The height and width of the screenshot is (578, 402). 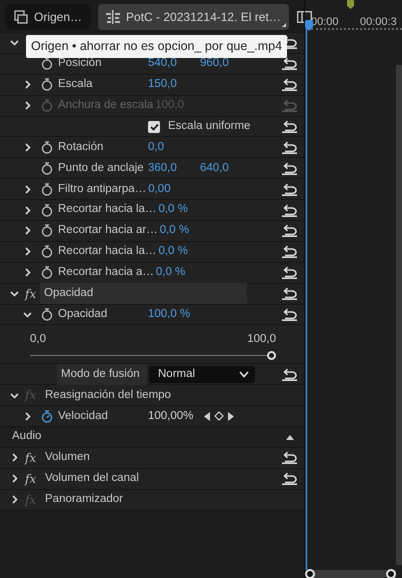 What do you see at coordinates (219, 416) in the screenshot?
I see `add-keyframe-icon` at bounding box center [219, 416].